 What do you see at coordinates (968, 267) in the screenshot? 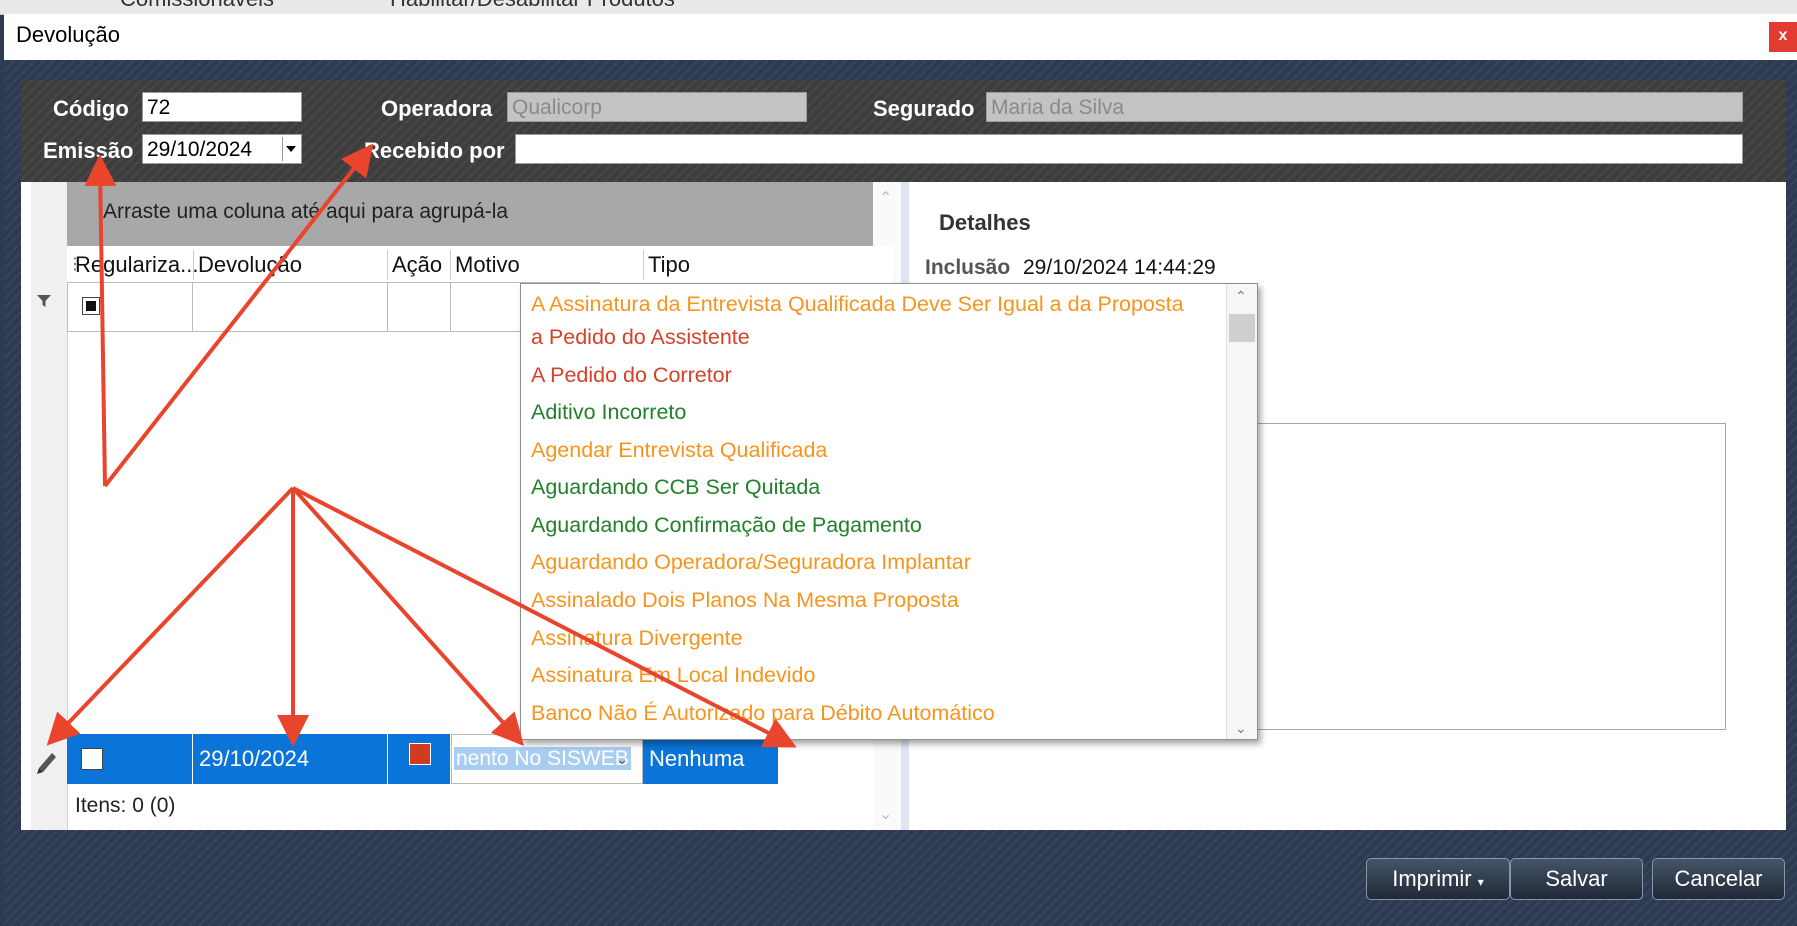
I see `inclusao-label: Inclusão` at bounding box center [968, 267].